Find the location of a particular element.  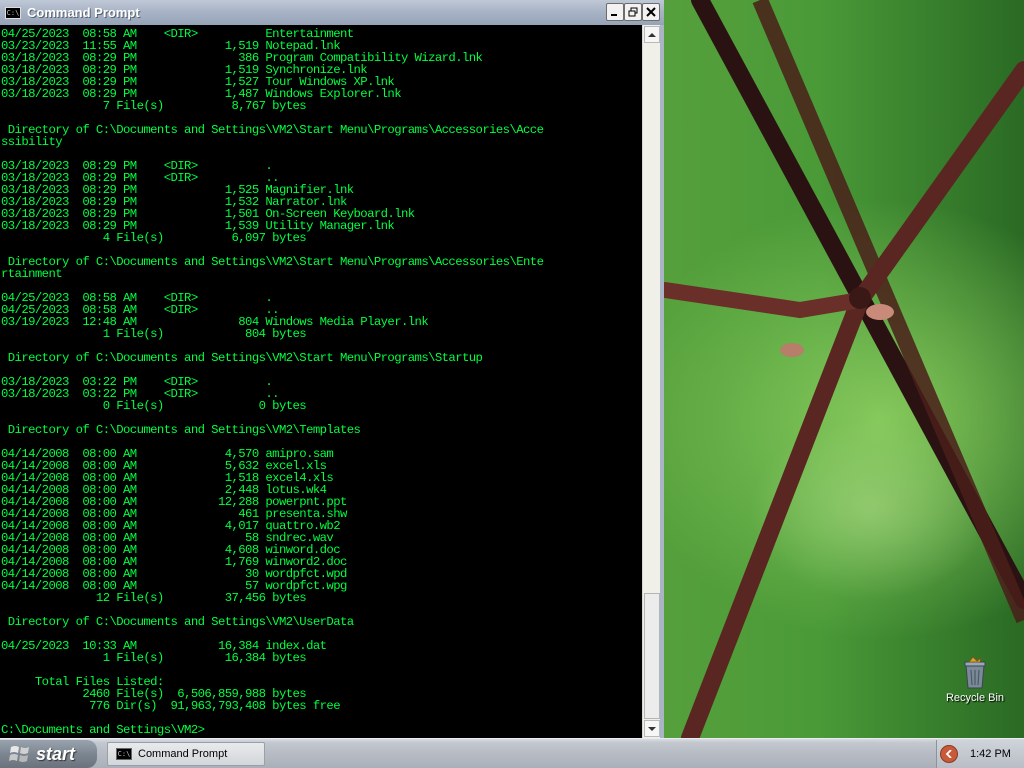

taskbar: start C:\ Command Prompt 1:42 PM is located at coordinates (512, 753).